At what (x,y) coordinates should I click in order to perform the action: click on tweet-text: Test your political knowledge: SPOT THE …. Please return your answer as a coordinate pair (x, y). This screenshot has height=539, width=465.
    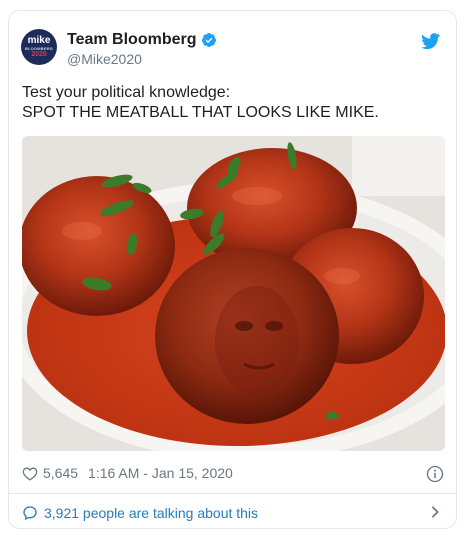
    Looking at the image, I should click on (232, 103).